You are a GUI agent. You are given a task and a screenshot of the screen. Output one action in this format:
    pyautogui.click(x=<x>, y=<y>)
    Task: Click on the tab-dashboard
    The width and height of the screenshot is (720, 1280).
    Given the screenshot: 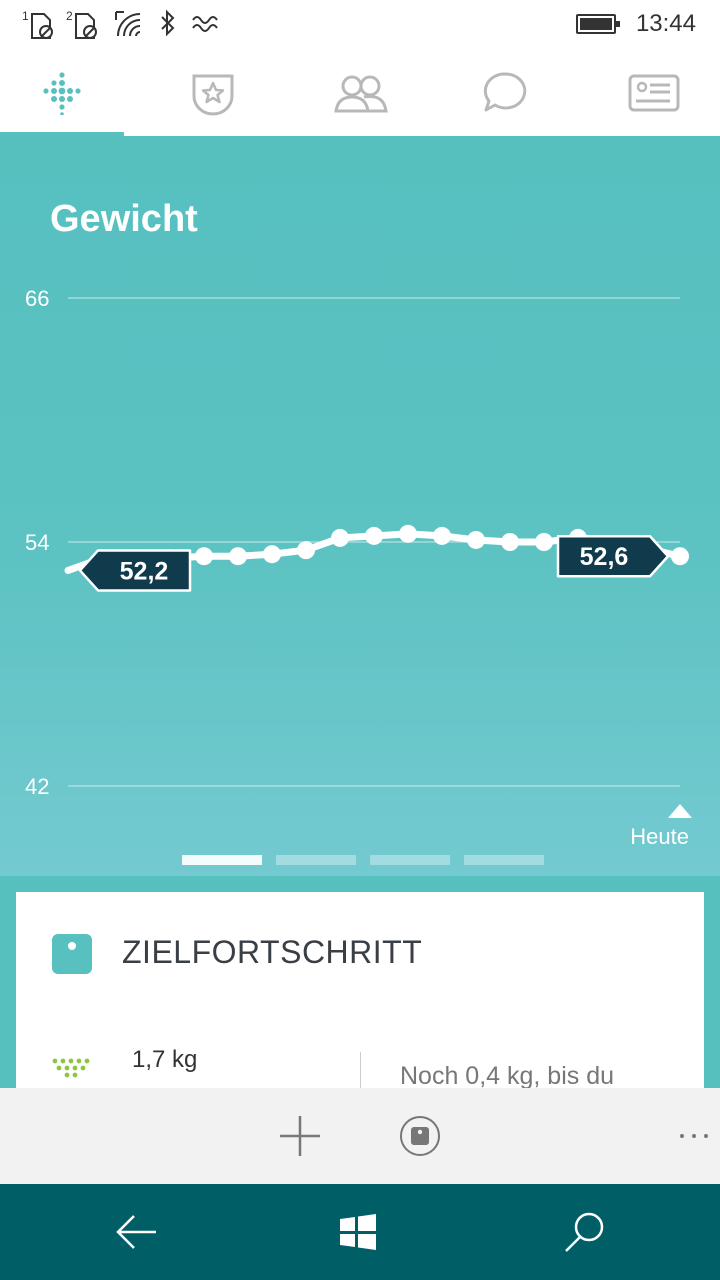 What is the action you would take?
    pyautogui.click(x=62, y=93)
    